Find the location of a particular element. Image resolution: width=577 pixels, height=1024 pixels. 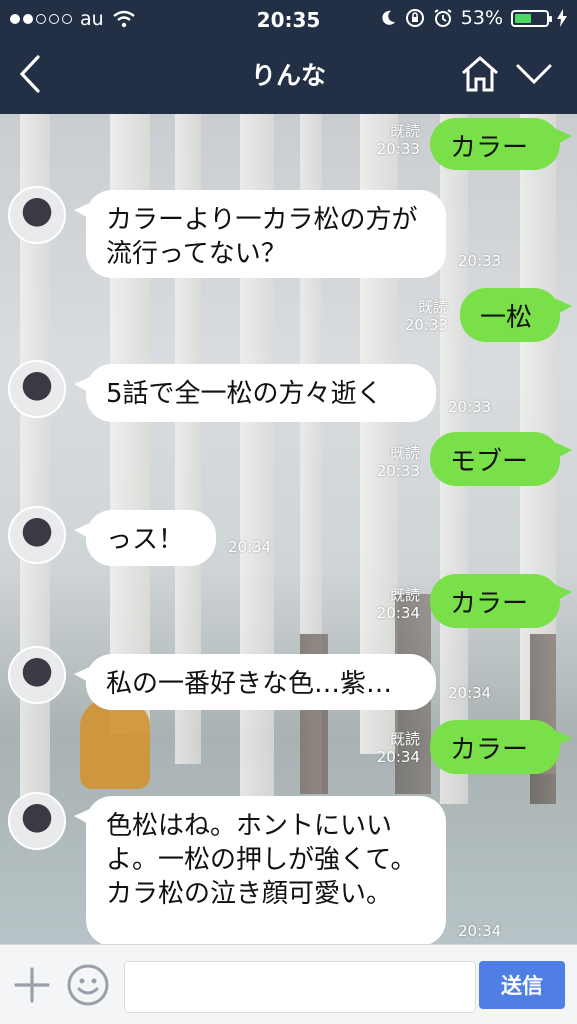

charging-bolt-icon is located at coordinates (562, 18).